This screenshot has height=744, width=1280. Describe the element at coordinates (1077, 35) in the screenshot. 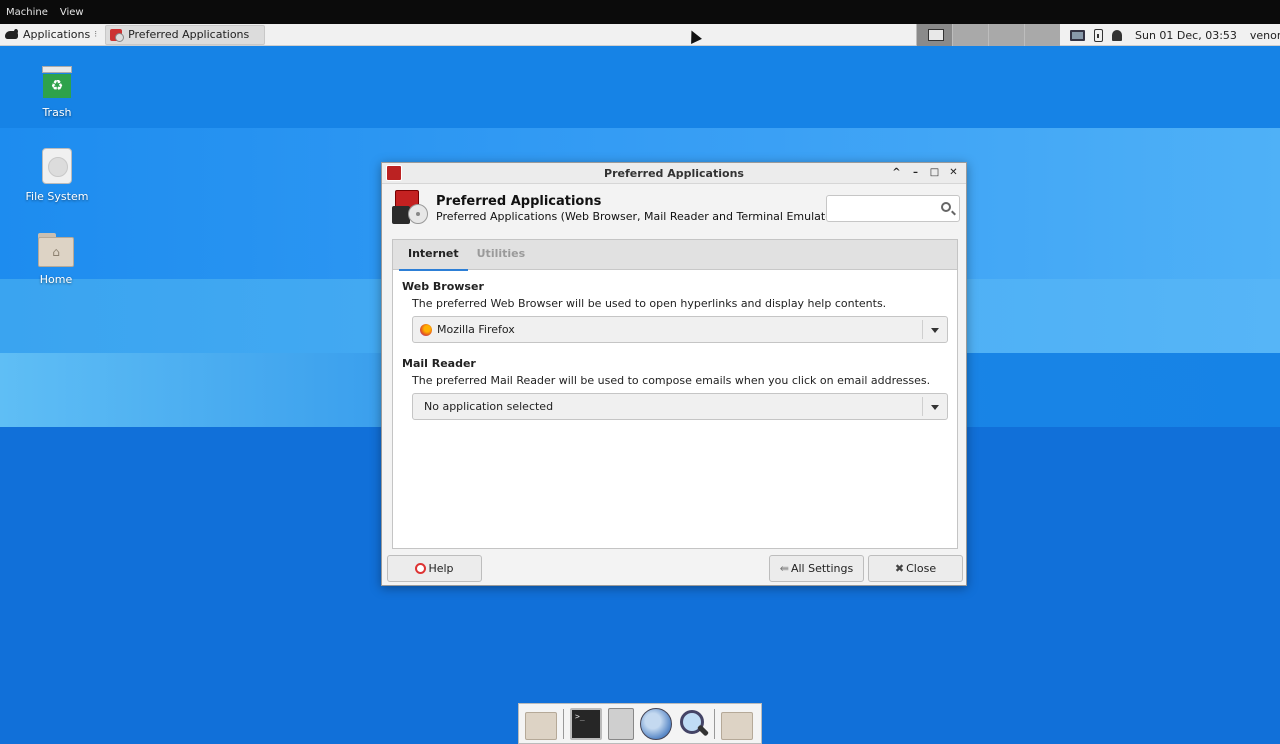

I see `network-icon` at that location.